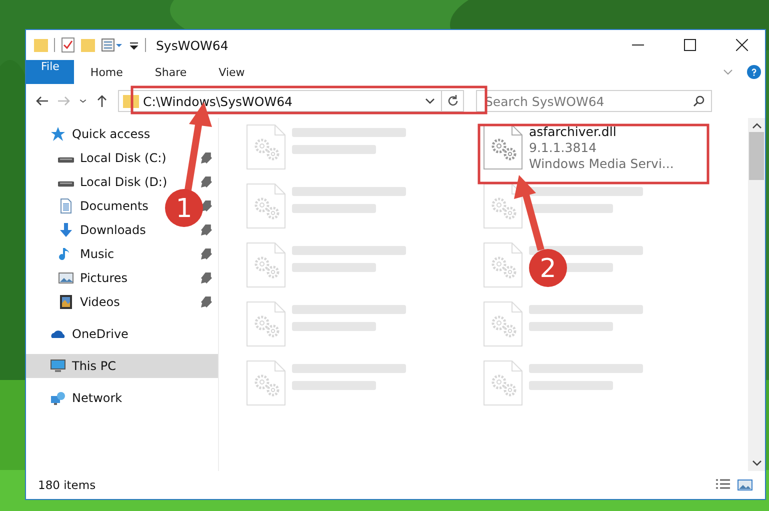 The image size is (769, 511). What do you see at coordinates (122, 158) in the screenshot?
I see `nav-item: Local Disk (C:)` at bounding box center [122, 158].